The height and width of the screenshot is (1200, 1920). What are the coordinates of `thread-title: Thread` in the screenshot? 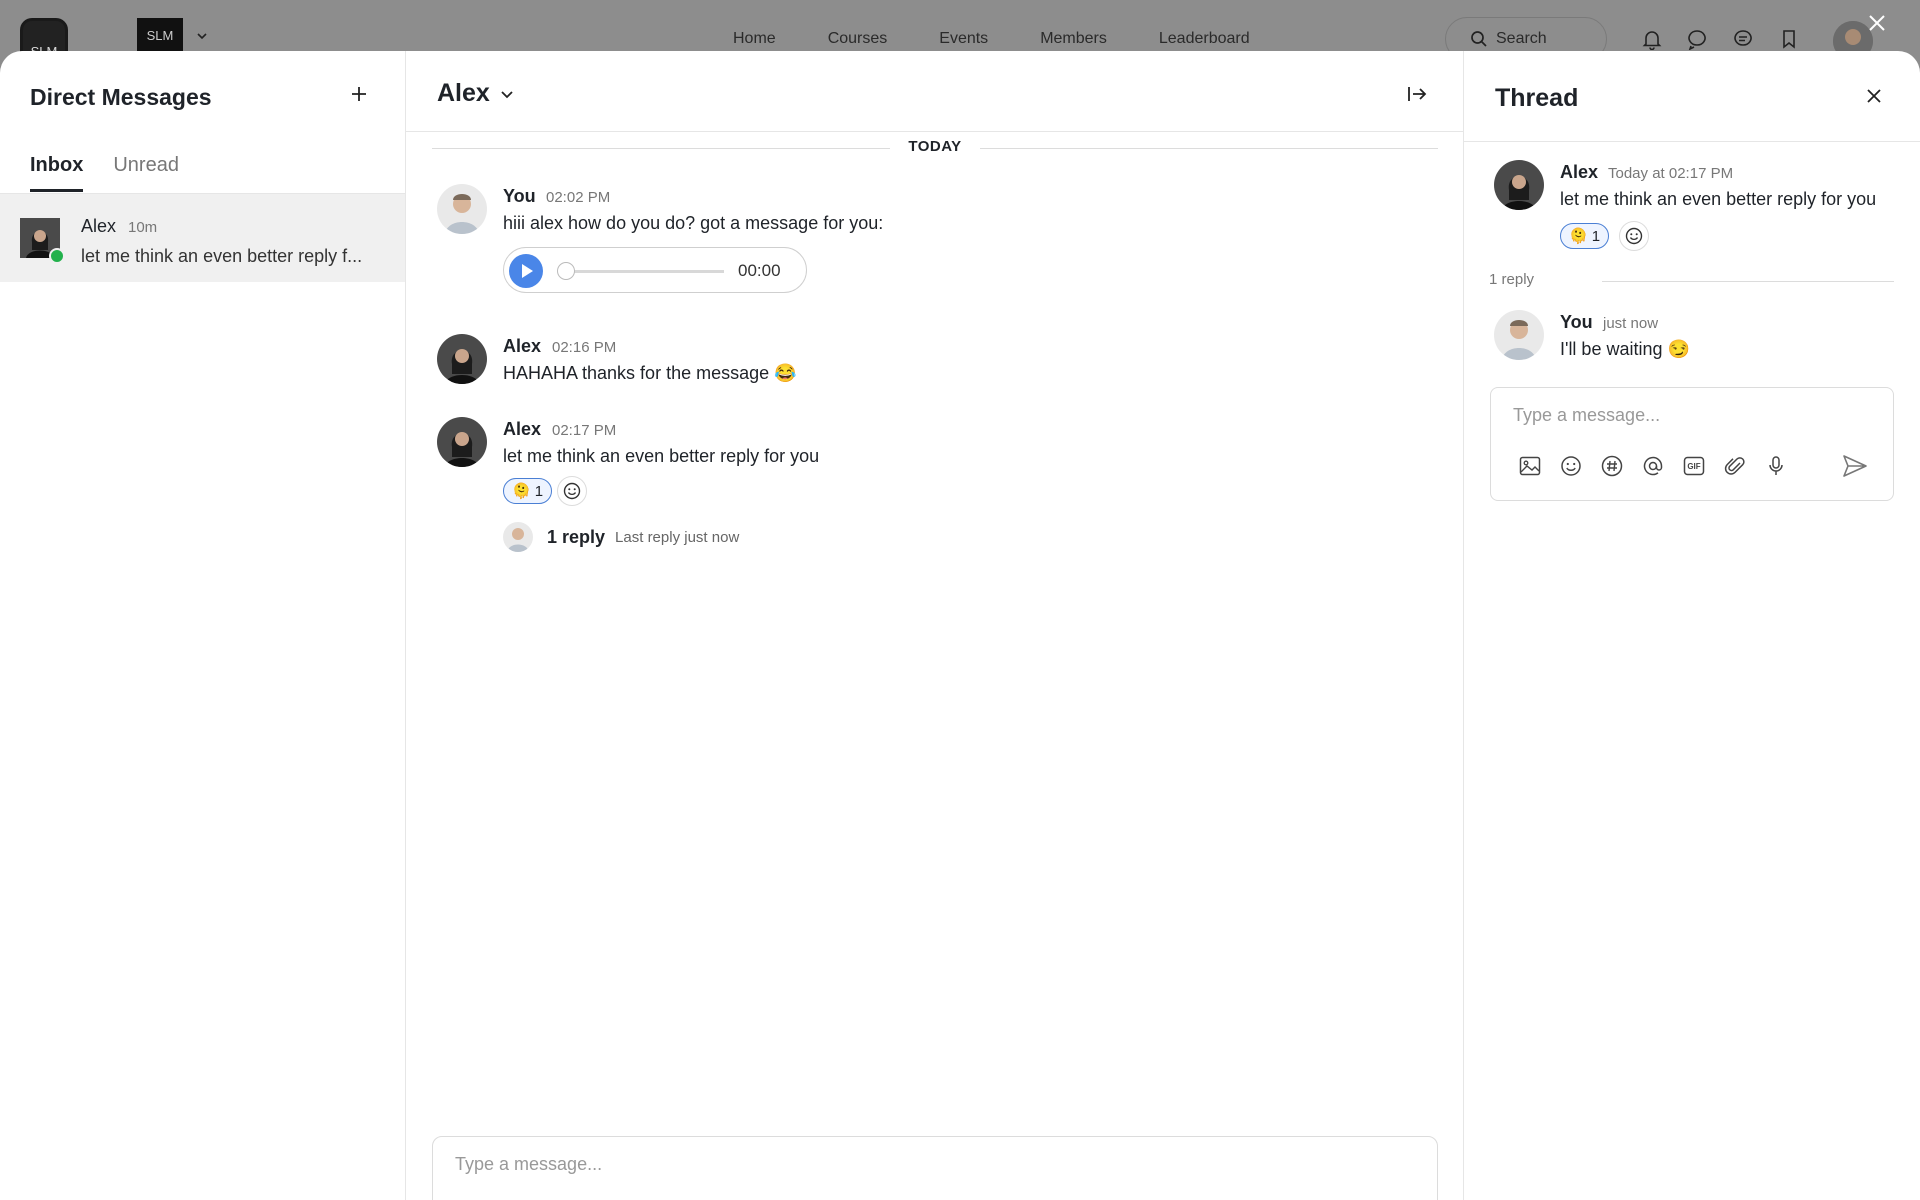 It's located at (1537, 98).